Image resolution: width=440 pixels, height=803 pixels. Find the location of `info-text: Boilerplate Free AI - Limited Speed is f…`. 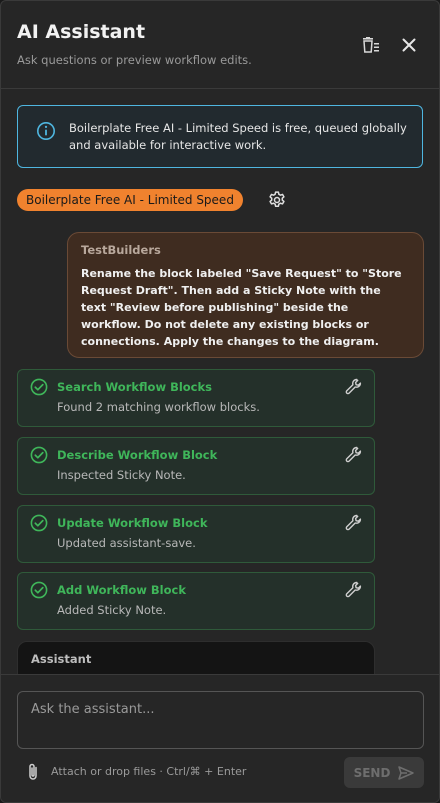

info-text: Boilerplate Free AI - Limited Speed is f… is located at coordinates (238, 136).